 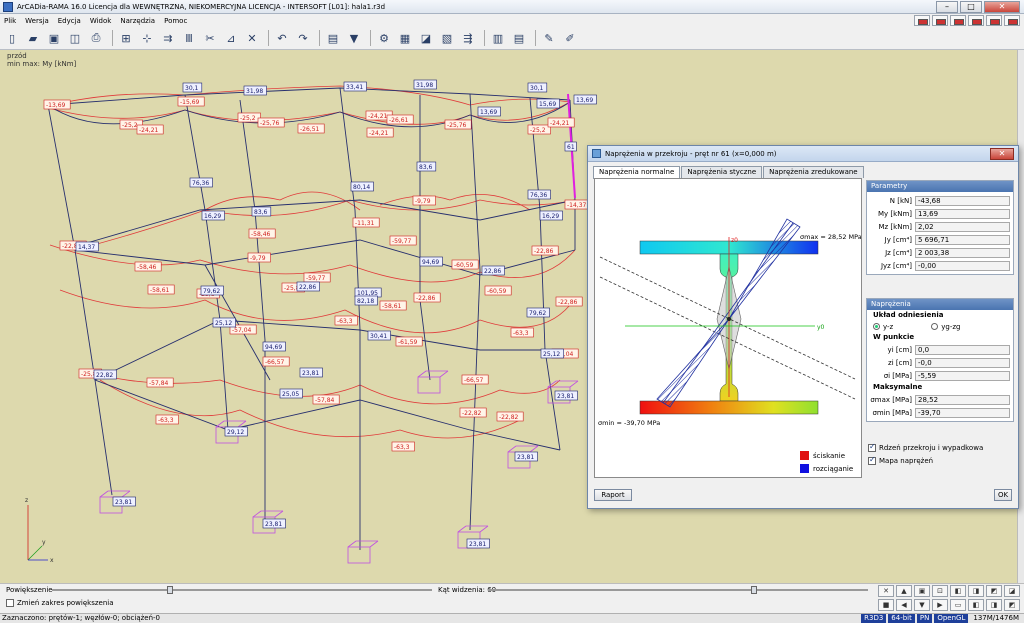 What do you see at coordinates (175, 21) in the screenshot?
I see `menu-pomoc: Pomoc` at bounding box center [175, 21].